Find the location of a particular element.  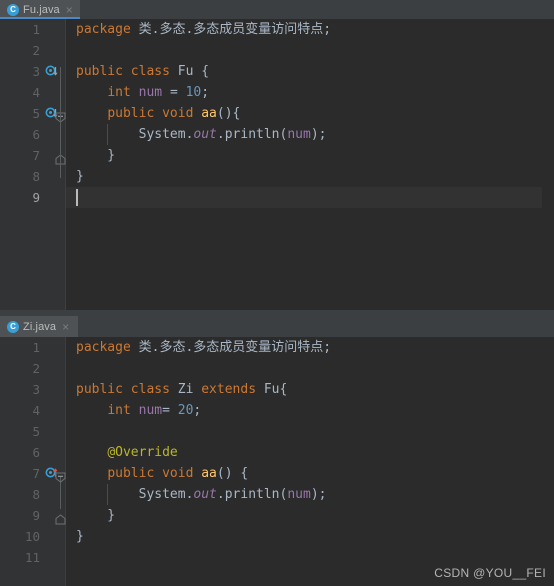

code-line: int num= 20; is located at coordinates (310, 410).